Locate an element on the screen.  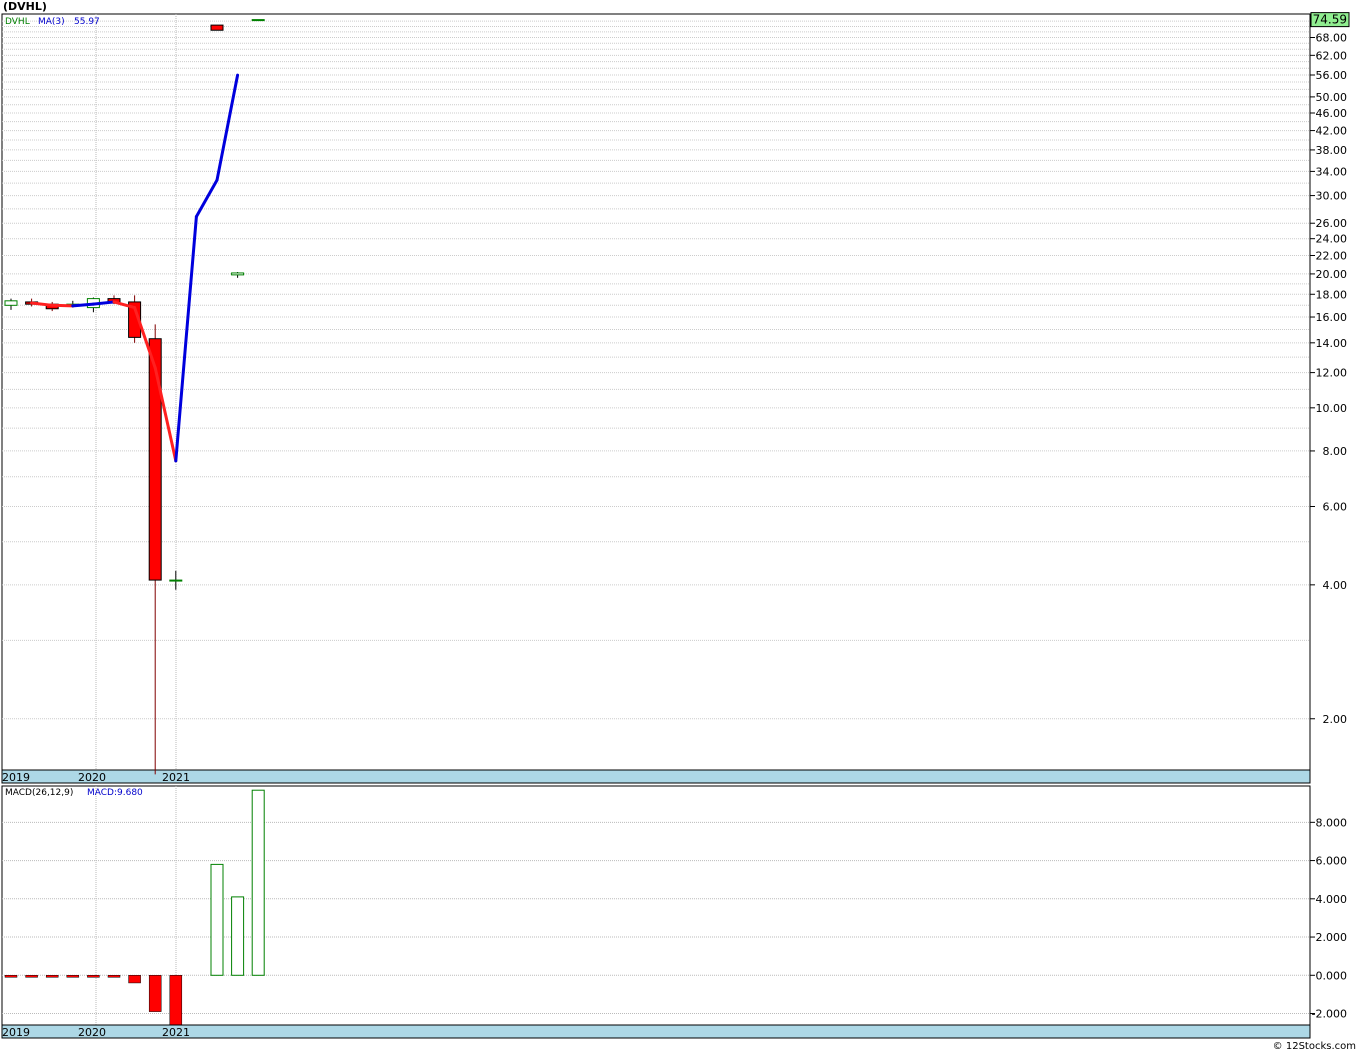
price-tick-label: 34.00 is located at coordinates (1332, 171).